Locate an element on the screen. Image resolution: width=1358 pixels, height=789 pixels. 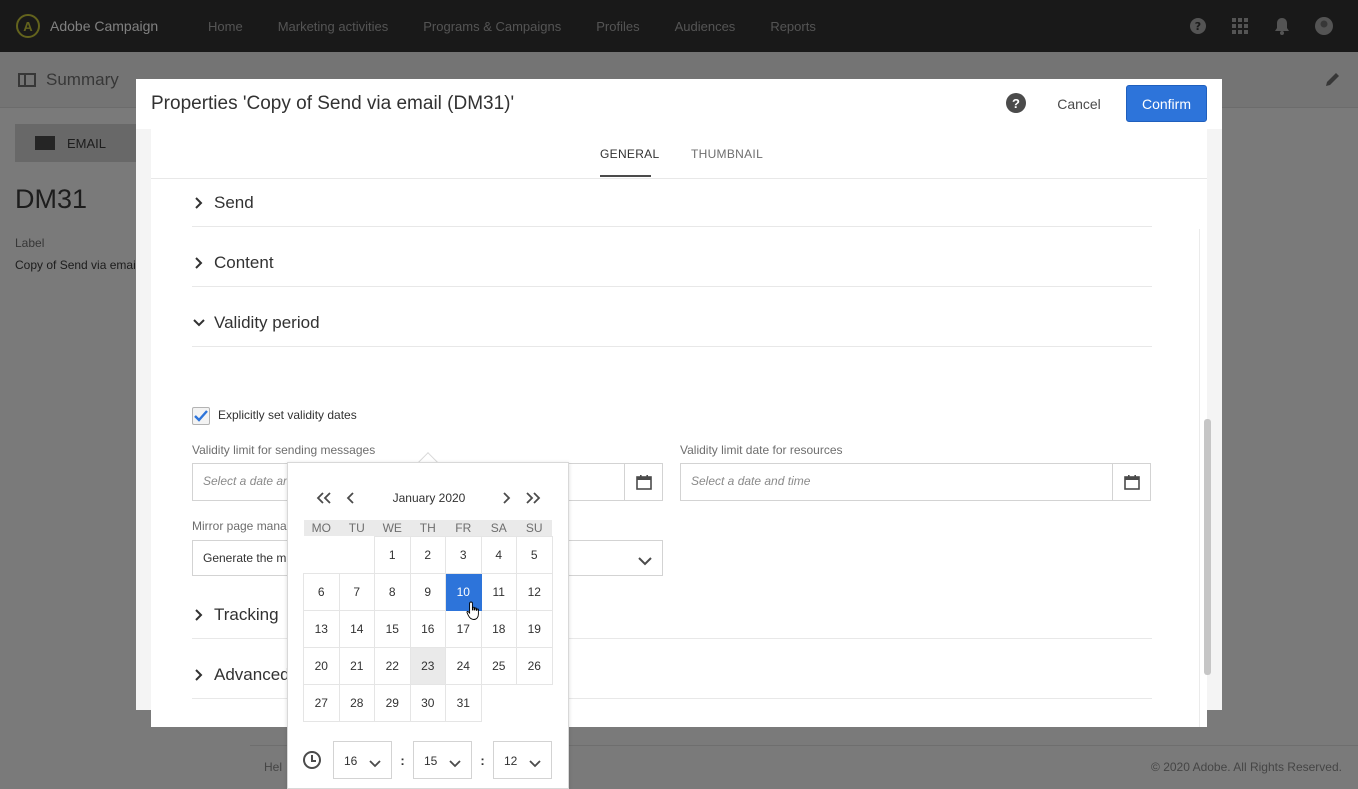
datepicker-time-row: 16 : 15 : 12 is located at coordinates (427, 760).